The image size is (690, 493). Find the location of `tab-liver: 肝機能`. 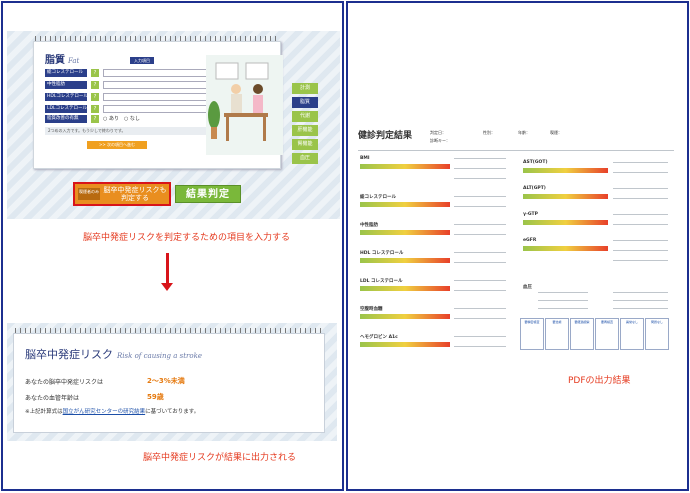

tab-liver: 肝機能 is located at coordinates (305, 130).